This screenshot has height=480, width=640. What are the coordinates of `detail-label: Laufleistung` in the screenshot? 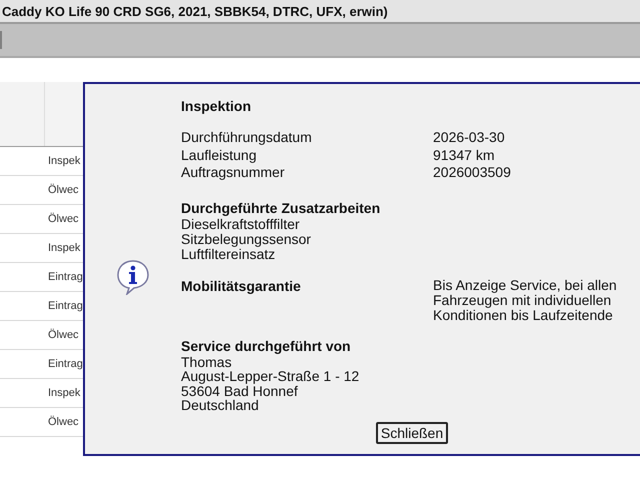 It's located at (219, 155).